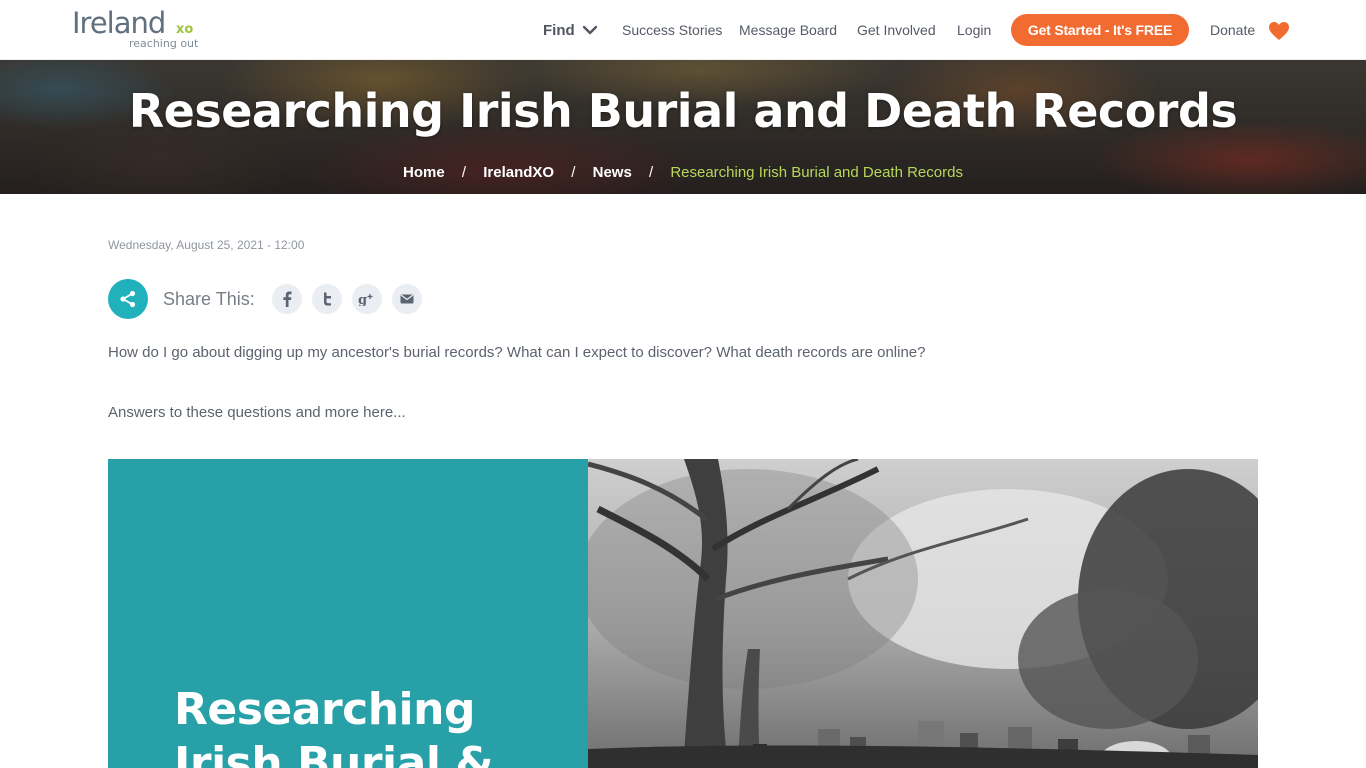  I want to click on breadcrumb-news: News, so click(612, 172).